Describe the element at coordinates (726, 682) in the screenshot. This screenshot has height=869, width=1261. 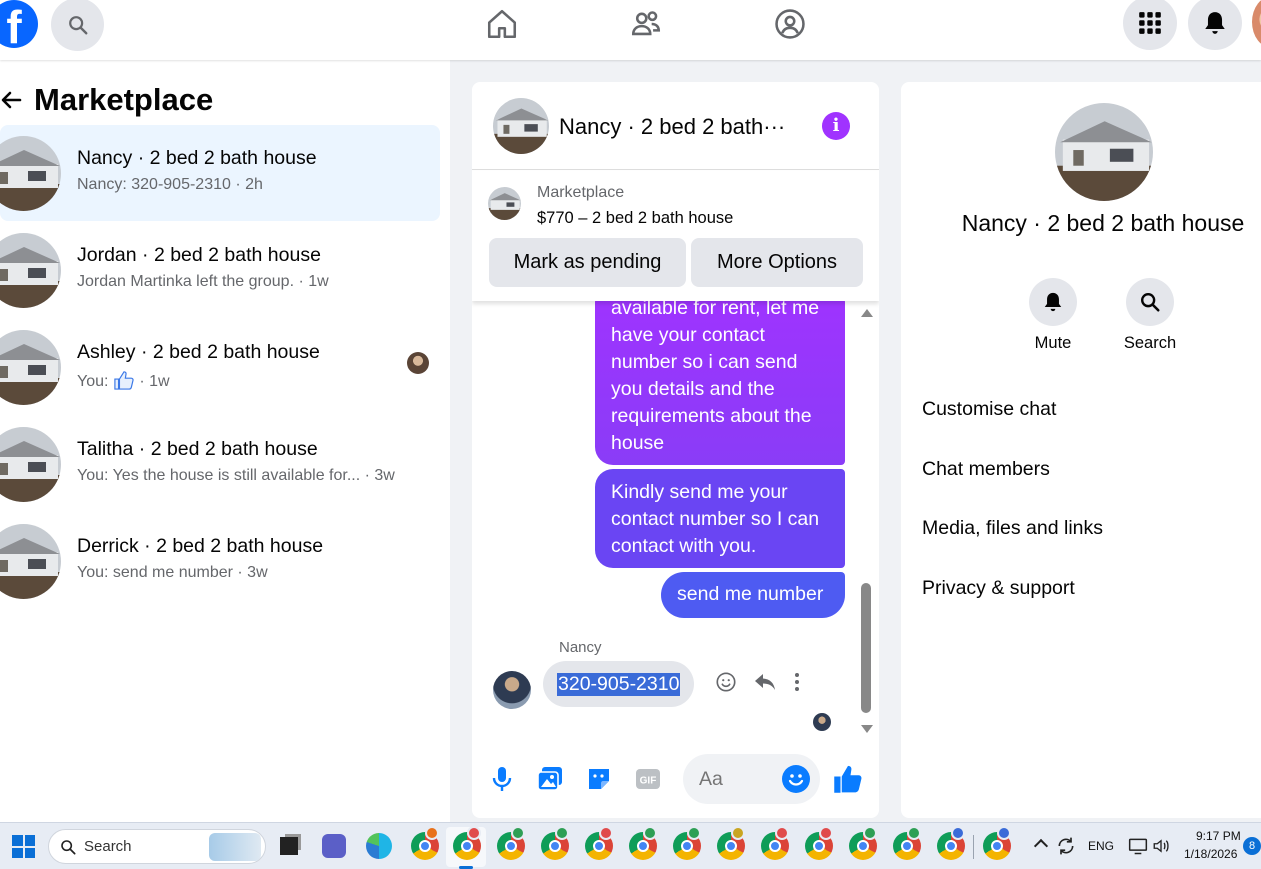
I see `react-emoji-icon` at that location.